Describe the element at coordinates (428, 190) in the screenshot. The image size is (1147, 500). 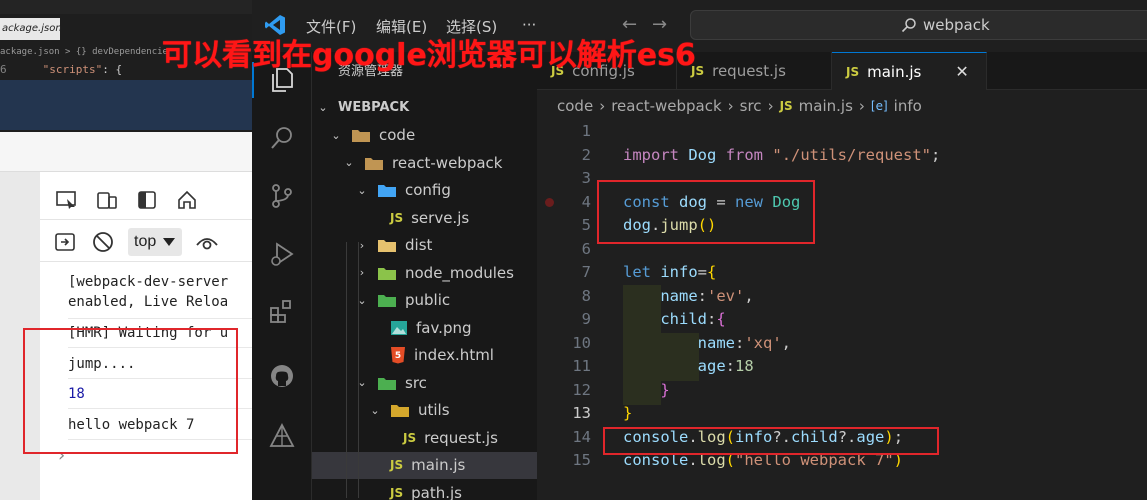
I see `tree-item-label: config` at that location.